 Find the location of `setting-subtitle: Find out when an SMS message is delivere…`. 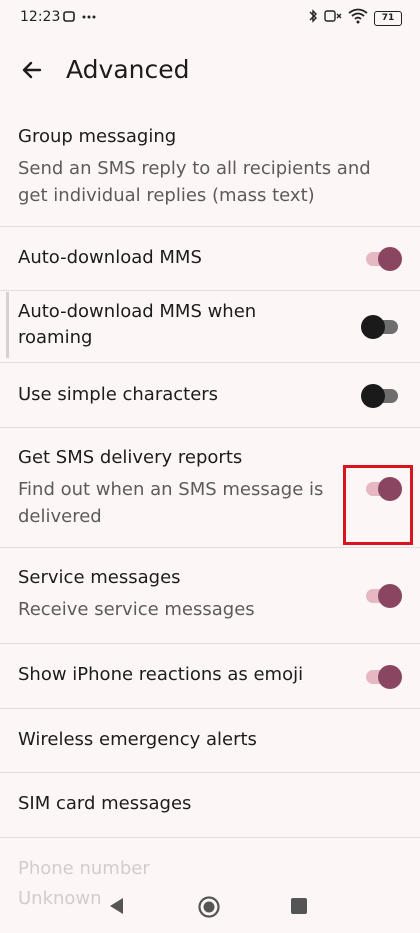

setting-subtitle: Find out when an SMS message is delivere… is located at coordinates (171, 503).